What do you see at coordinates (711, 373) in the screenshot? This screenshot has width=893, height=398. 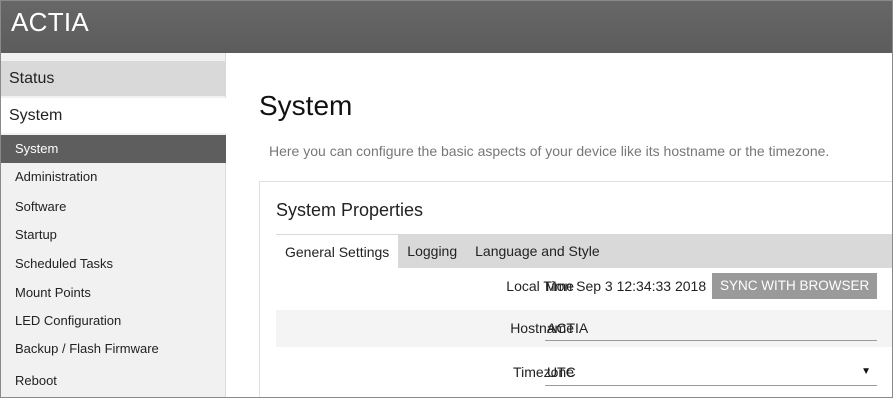 I see `timezone-select: UTC ▼` at bounding box center [711, 373].